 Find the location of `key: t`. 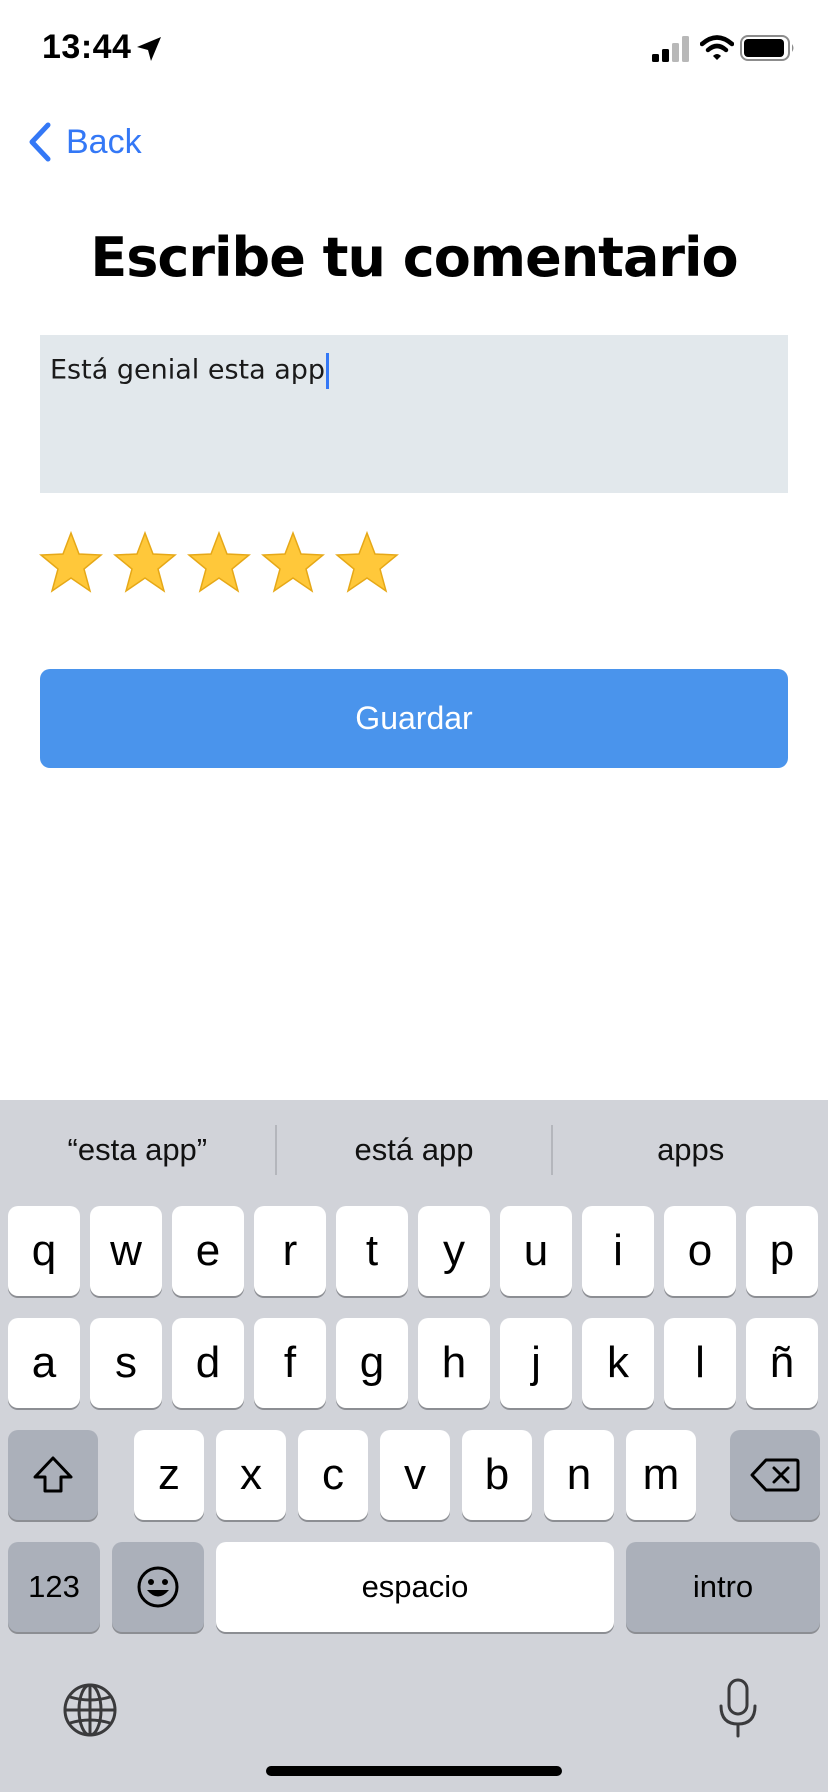

key: t is located at coordinates (372, 1251).